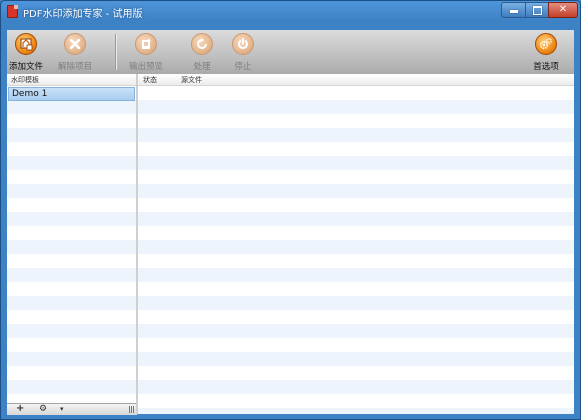  Describe the element at coordinates (290, 52) in the screenshot. I see `toolbar: 添加文件 解除项目 输出预览 处理 停止 首选项` at that location.